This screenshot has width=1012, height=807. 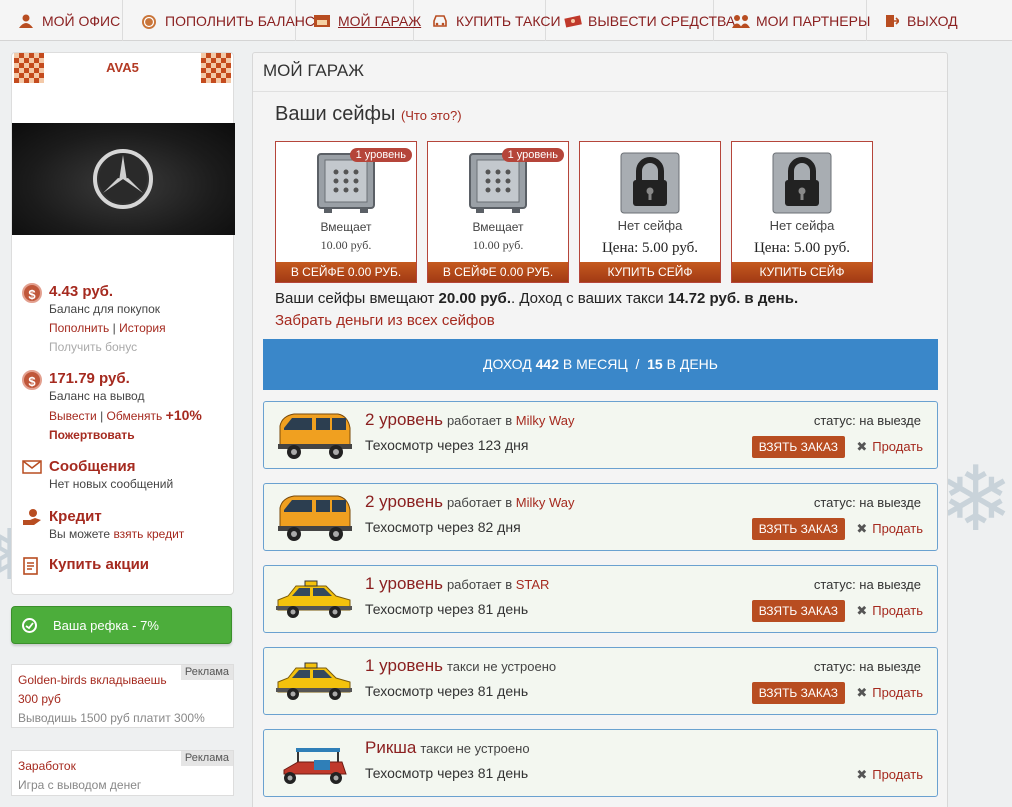 I want to click on balance-withdraw-label: Баланс на вывод, so click(x=97, y=396).